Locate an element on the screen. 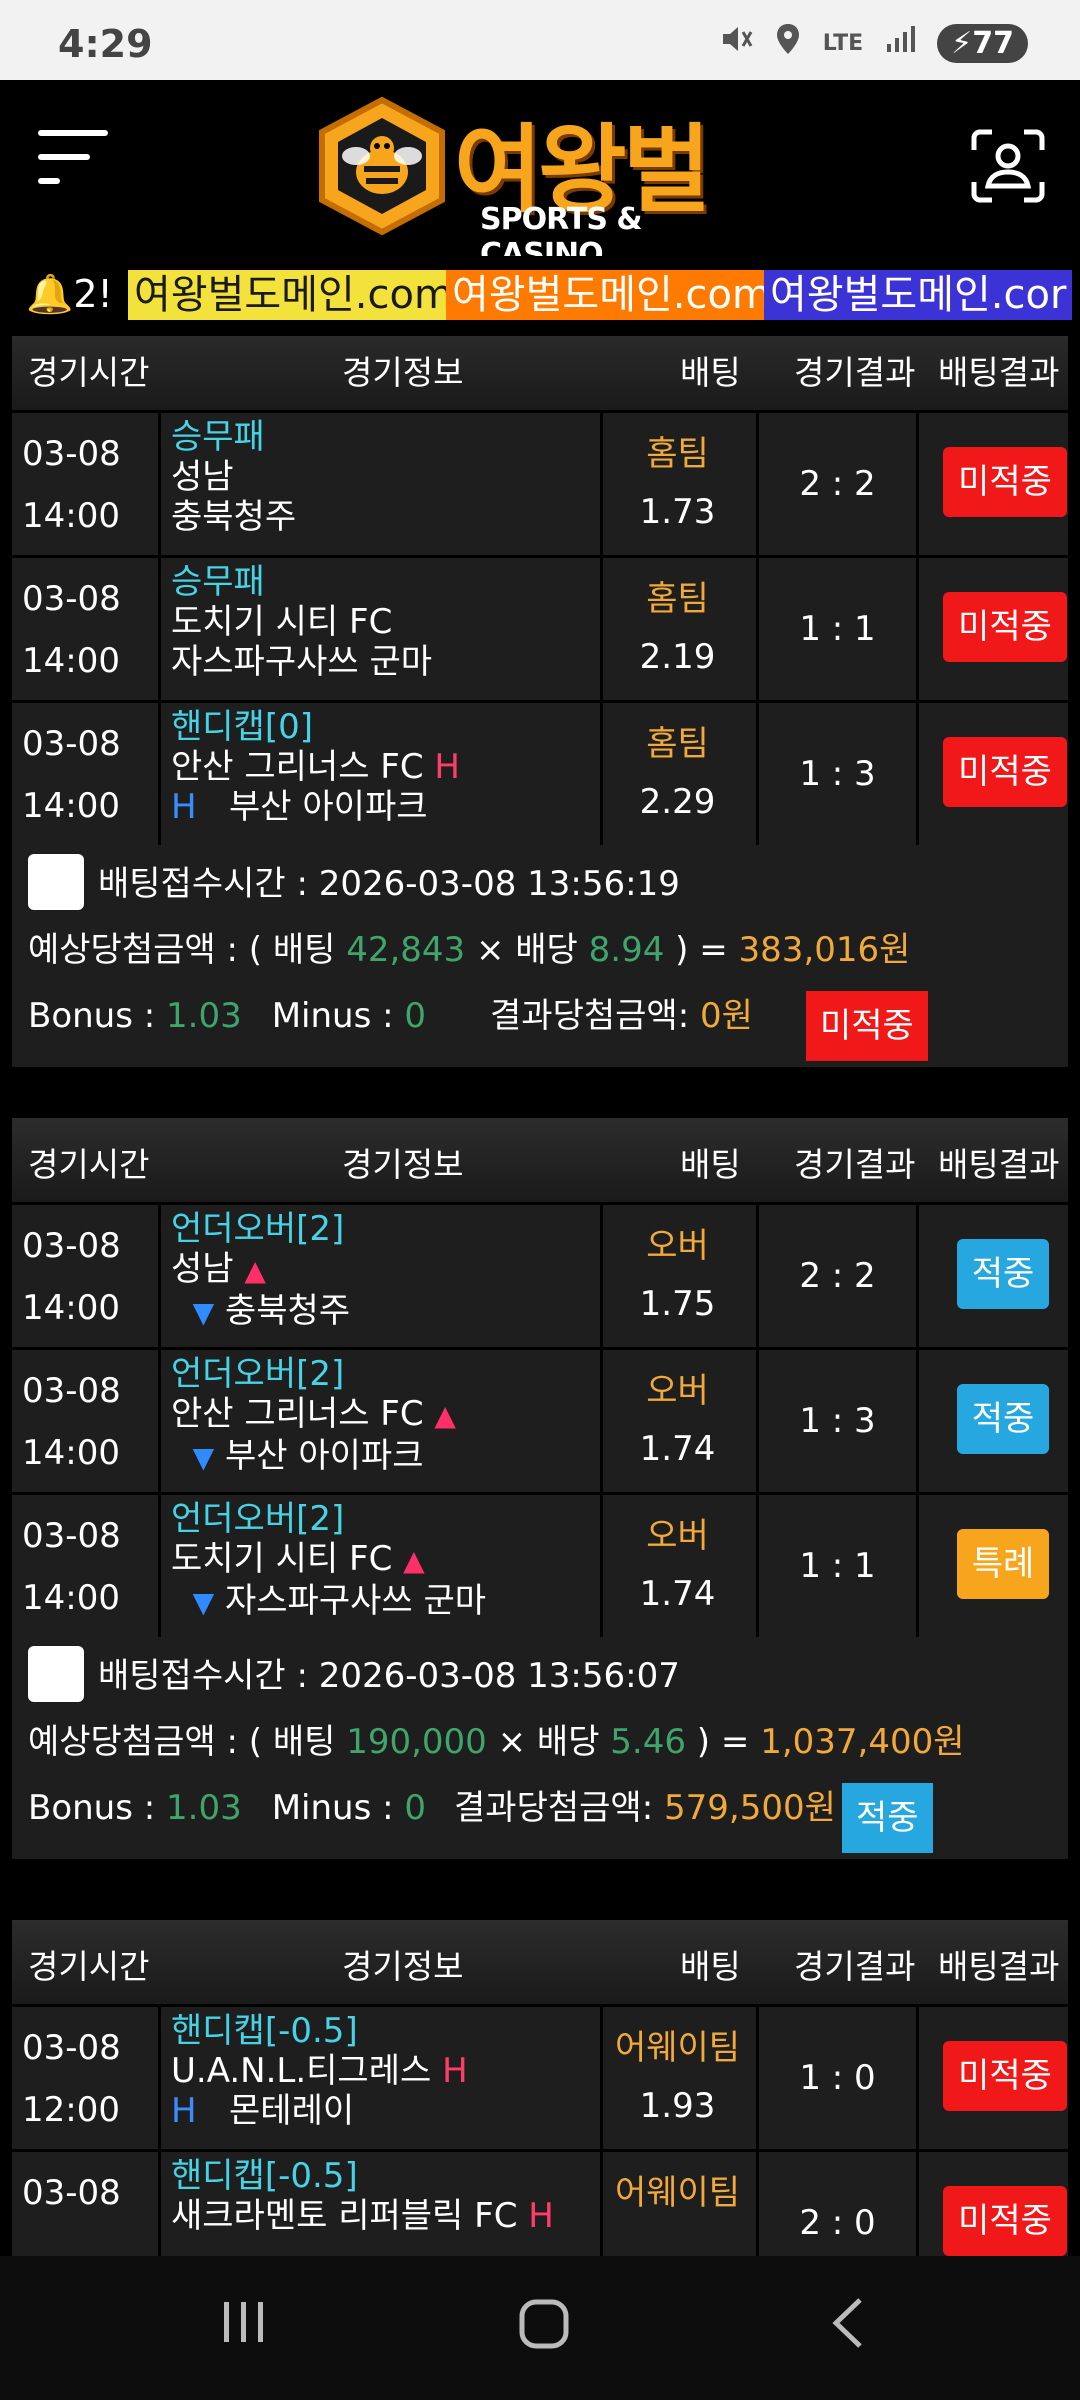 The image size is (1080, 2400). home-team: 도치기 시티 FC is located at coordinates (282, 622).